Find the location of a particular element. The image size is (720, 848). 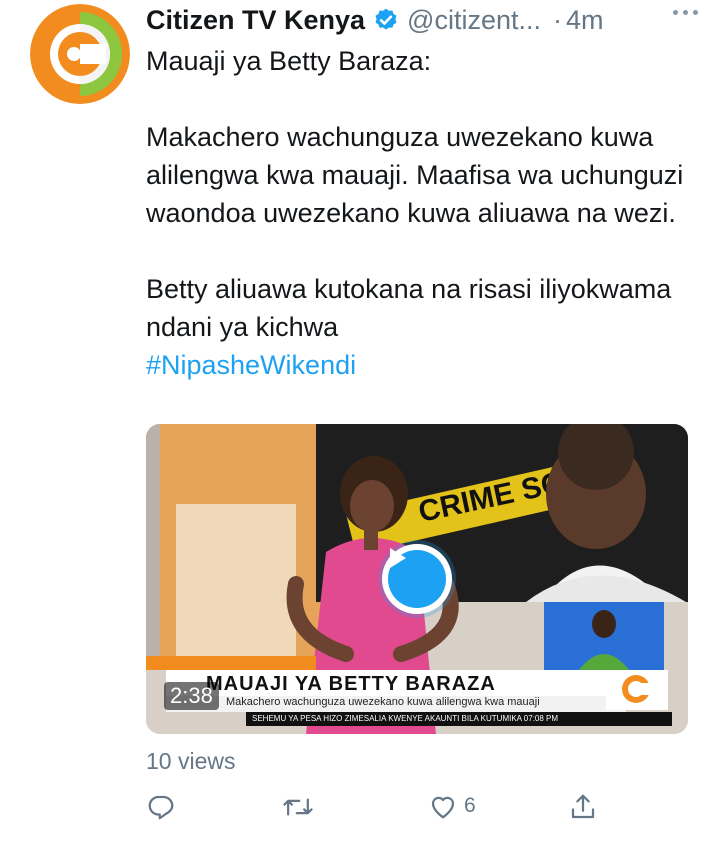

view-count: 10 views is located at coordinates (190, 761).